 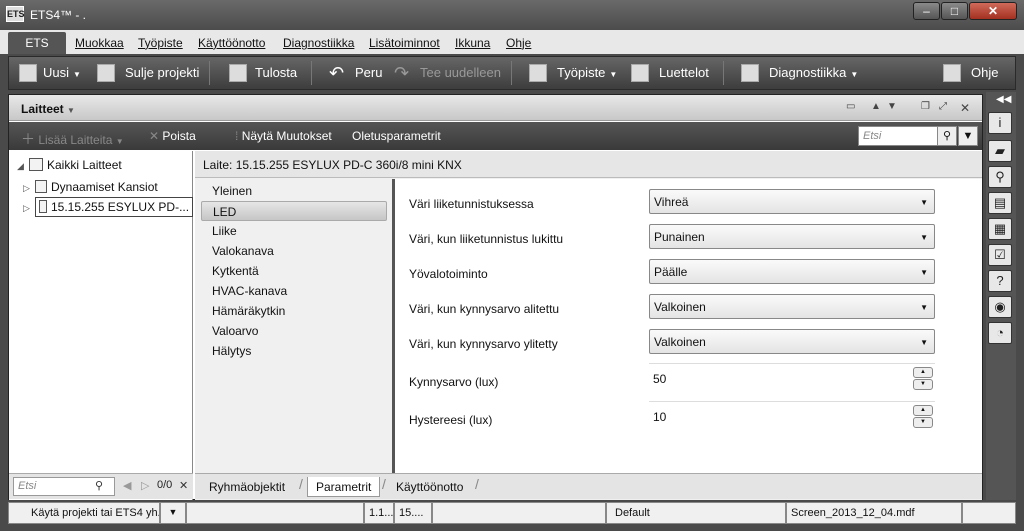 I want to click on category-item-liike: Liike, so click(x=294, y=231).